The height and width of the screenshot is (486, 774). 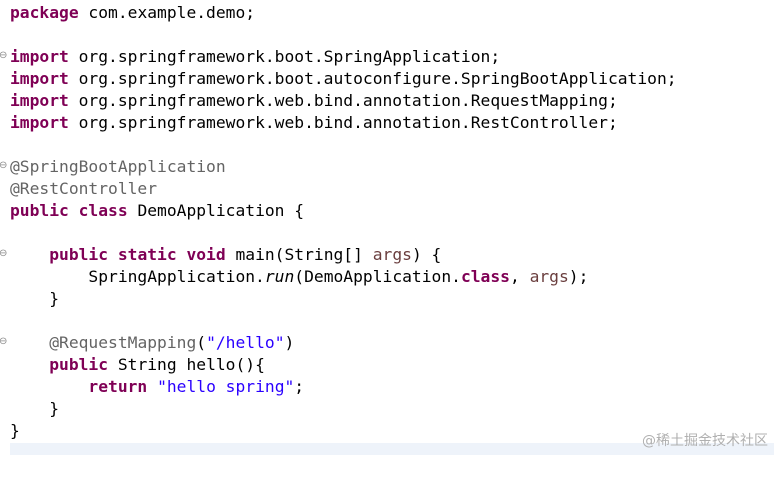 I want to click on code-line-8: ⊖ @SpringBootApplication, so click(x=387, y=167).